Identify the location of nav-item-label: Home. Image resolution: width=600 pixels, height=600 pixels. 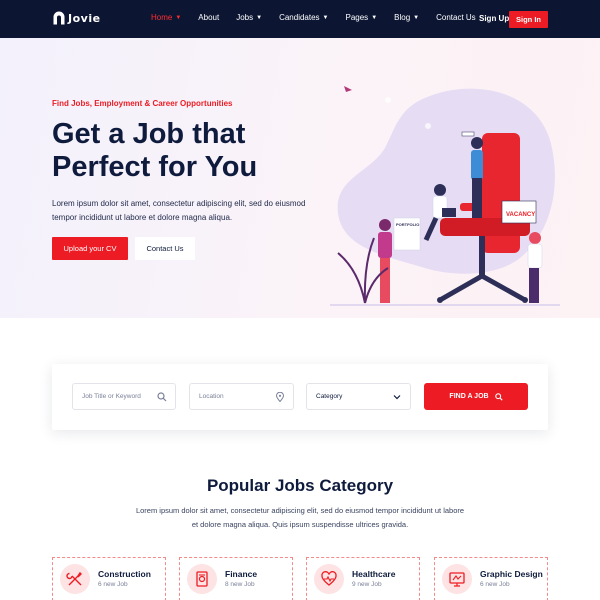
(162, 17).